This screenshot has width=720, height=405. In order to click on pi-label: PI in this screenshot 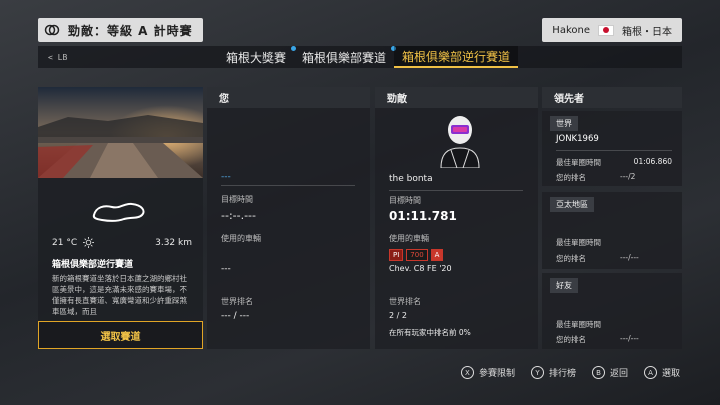, I will do `click(396, 255)`.